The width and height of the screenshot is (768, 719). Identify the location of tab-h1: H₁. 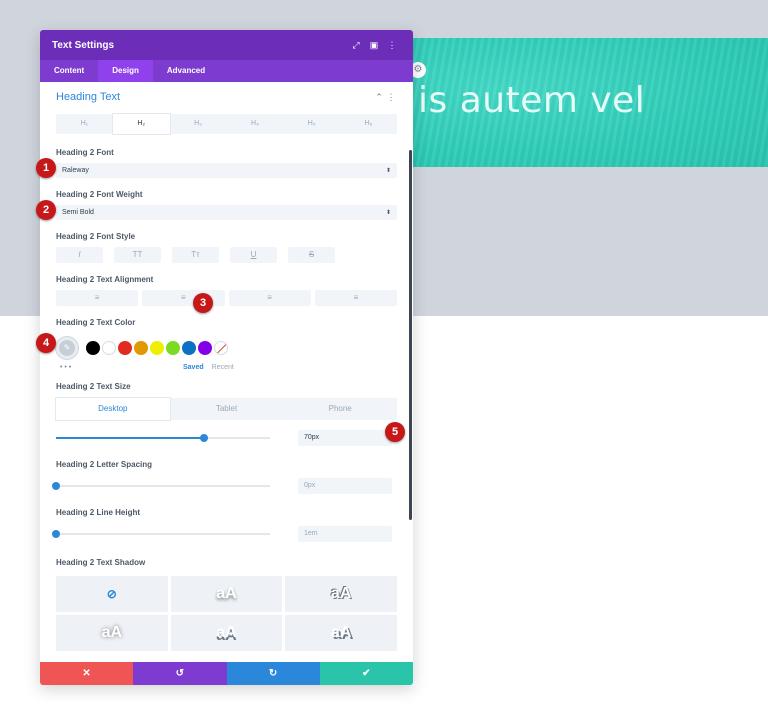
(84, 124).